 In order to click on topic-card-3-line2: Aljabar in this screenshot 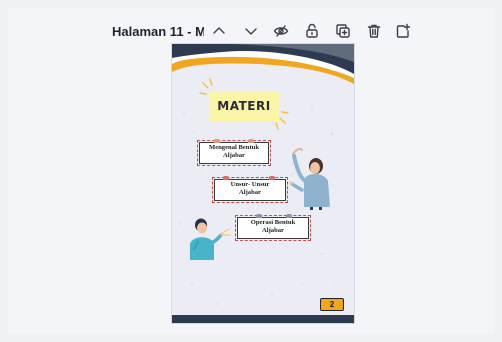, I will do `click(273, 230)`.